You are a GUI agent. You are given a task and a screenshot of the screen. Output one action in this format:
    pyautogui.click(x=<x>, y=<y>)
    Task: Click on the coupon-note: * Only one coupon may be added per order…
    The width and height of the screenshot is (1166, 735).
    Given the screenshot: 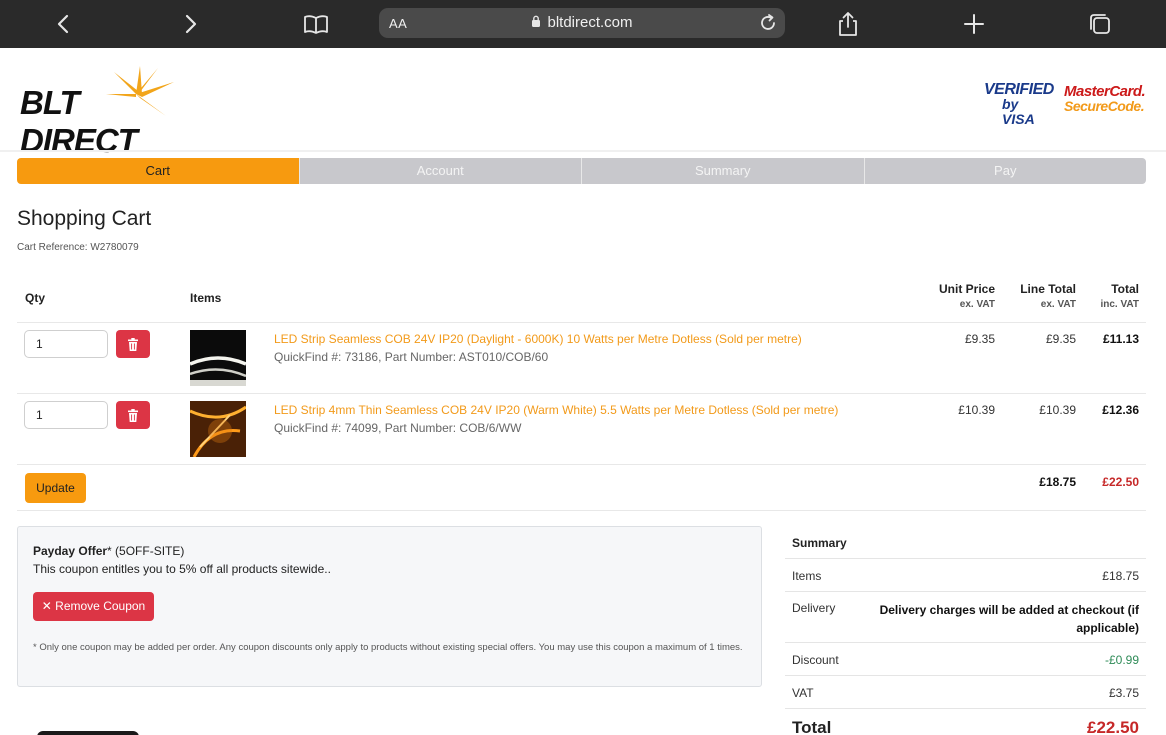 What is the action you would take?
    pyautogui.click(x=388, y=647)
    